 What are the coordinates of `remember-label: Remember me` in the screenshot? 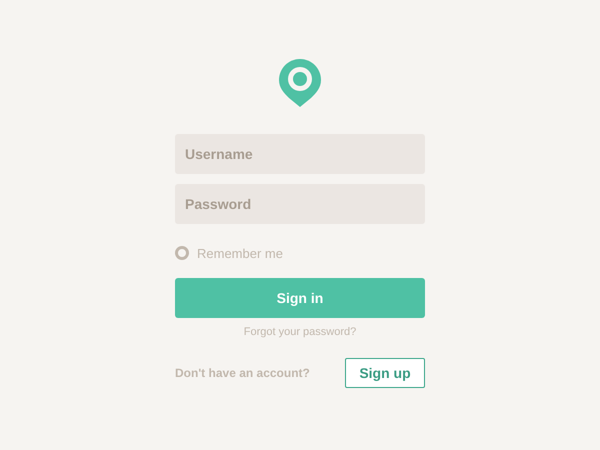 It's located at (240, 253).